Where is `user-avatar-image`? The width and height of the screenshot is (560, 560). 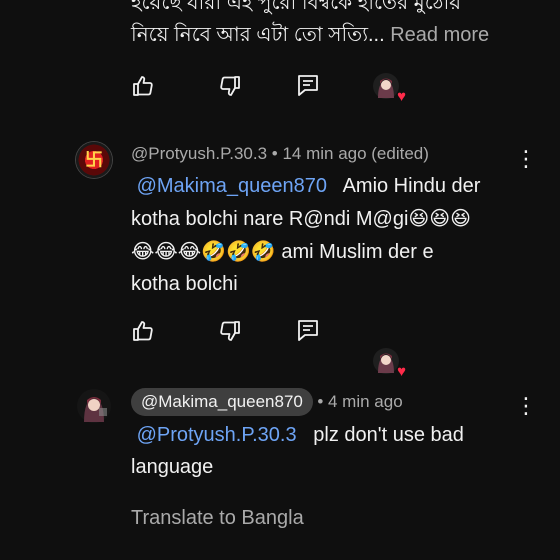 user-avatar-image is located at coordinates (94, 406).